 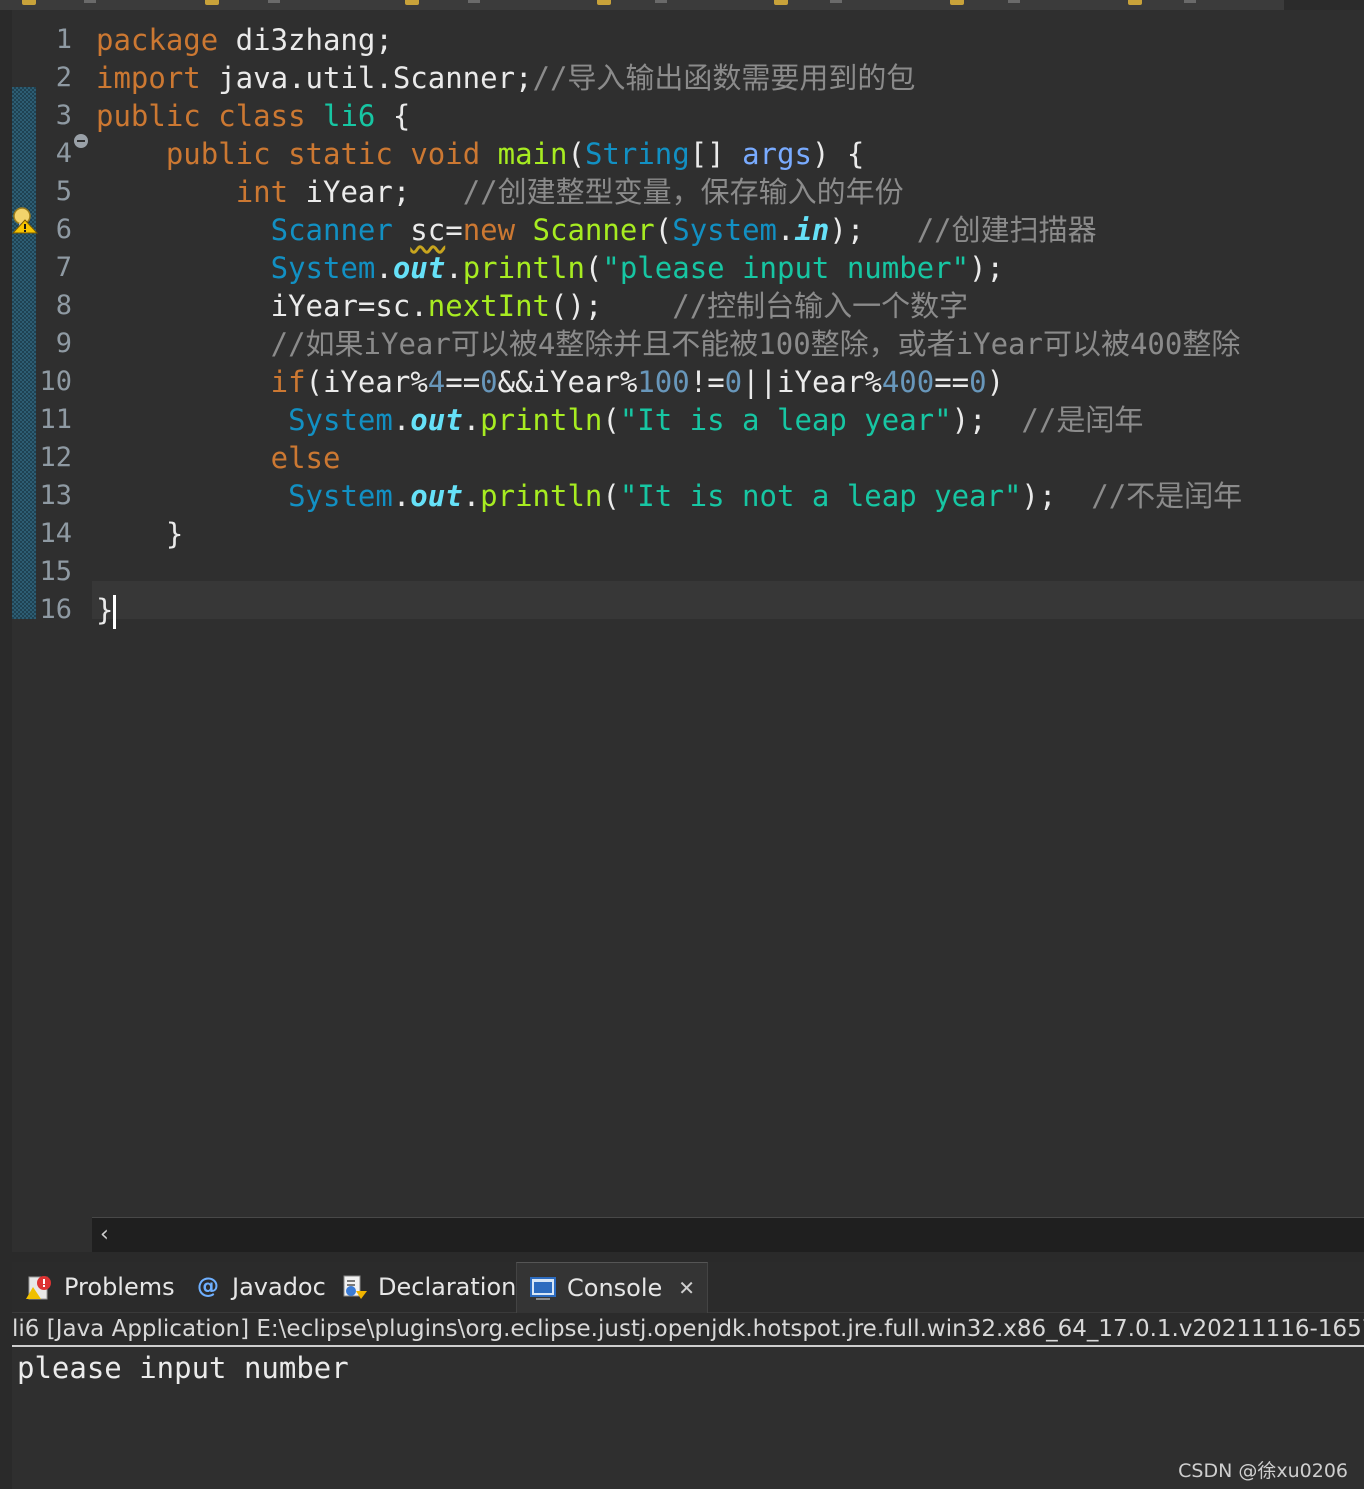 I want to click on quick-fix-warning-icon, so click(x=25, y=220).